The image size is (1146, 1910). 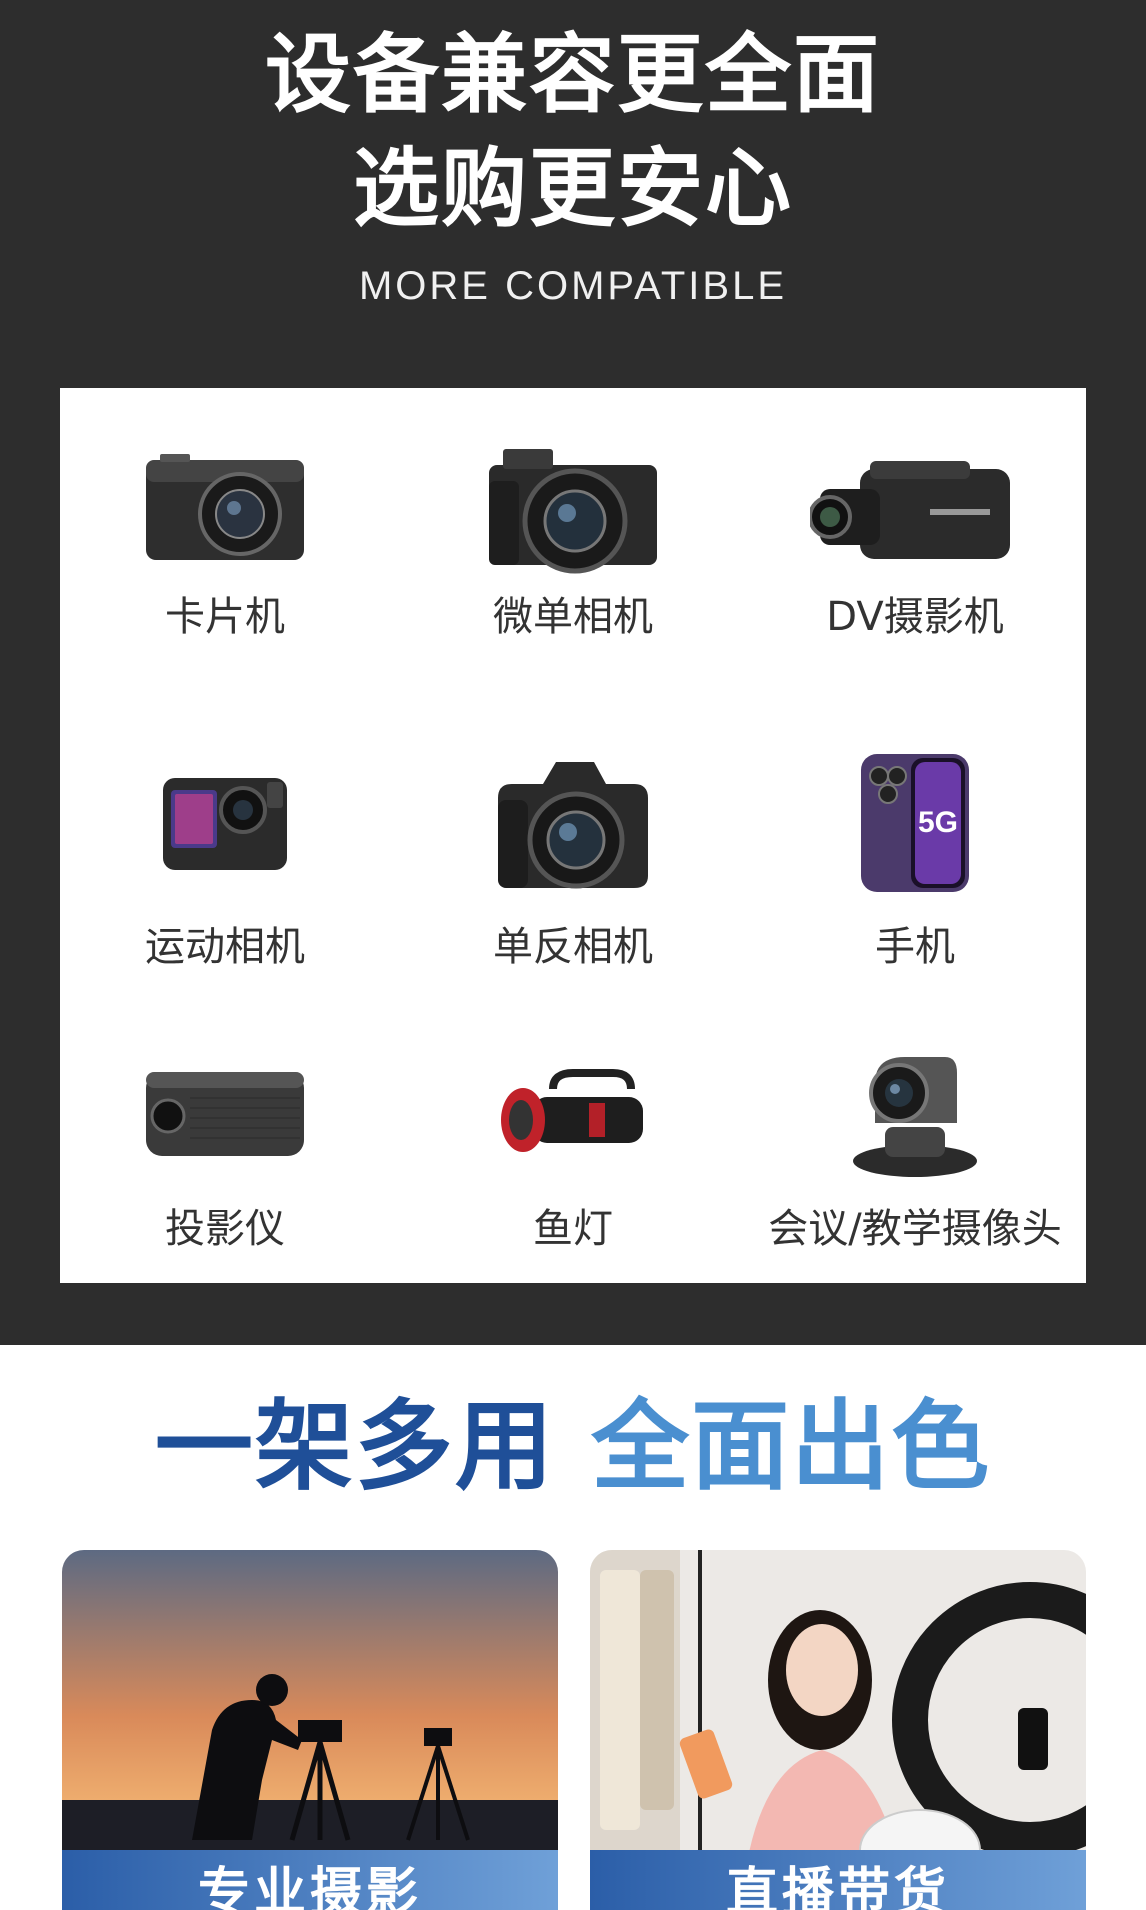 I want to click on scene-label: 直播带货, so click(x=838, y=1880).